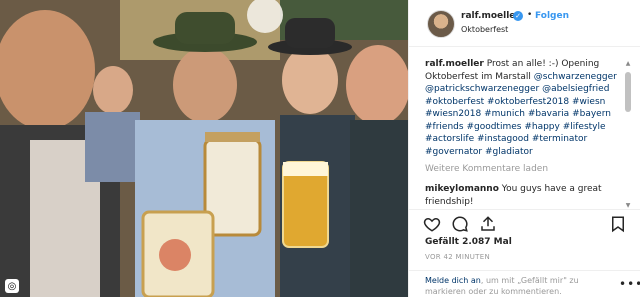 The image size is (640, 298). Describe the element at coordinates (449, 139) in the screenshot. I see `hashtag-link: #actorslife` at that location.